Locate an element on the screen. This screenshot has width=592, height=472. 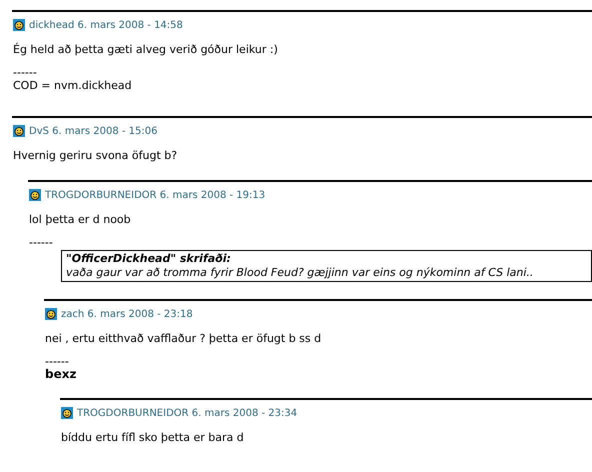
signature-text: bexz is located at coordinates (61, 374).